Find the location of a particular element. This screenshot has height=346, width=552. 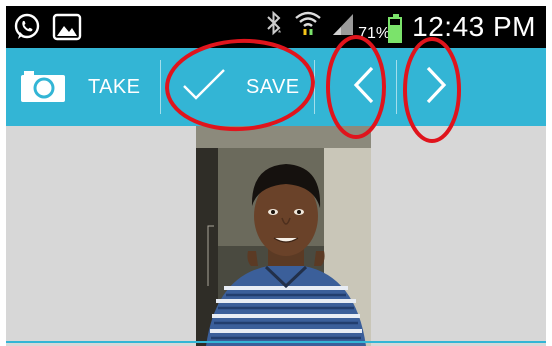

camera-icon is located at coordinates (43, 87).